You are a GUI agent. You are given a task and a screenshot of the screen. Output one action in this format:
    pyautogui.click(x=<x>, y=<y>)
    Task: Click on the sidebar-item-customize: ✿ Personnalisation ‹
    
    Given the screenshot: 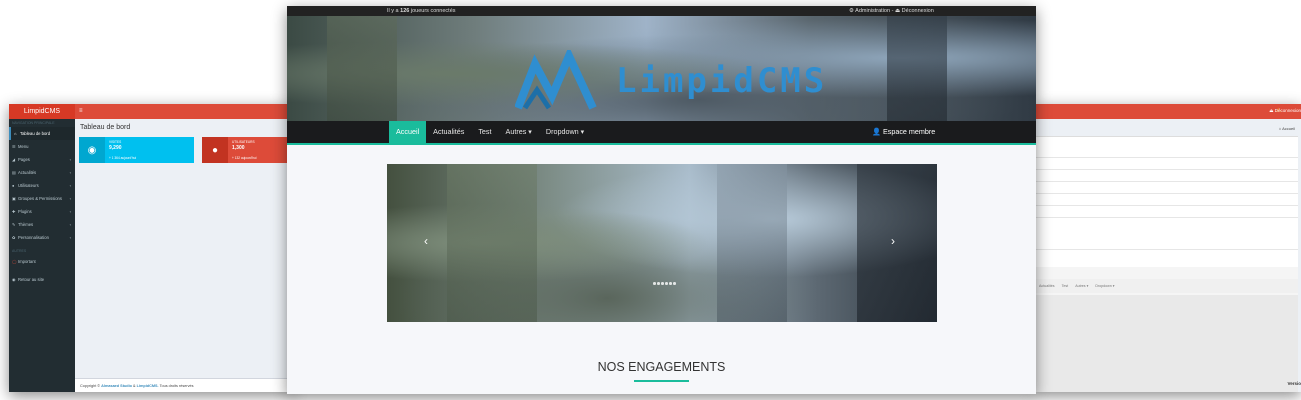 What is the action you would take?
    pyautogui.click(x=42, y=237)
    